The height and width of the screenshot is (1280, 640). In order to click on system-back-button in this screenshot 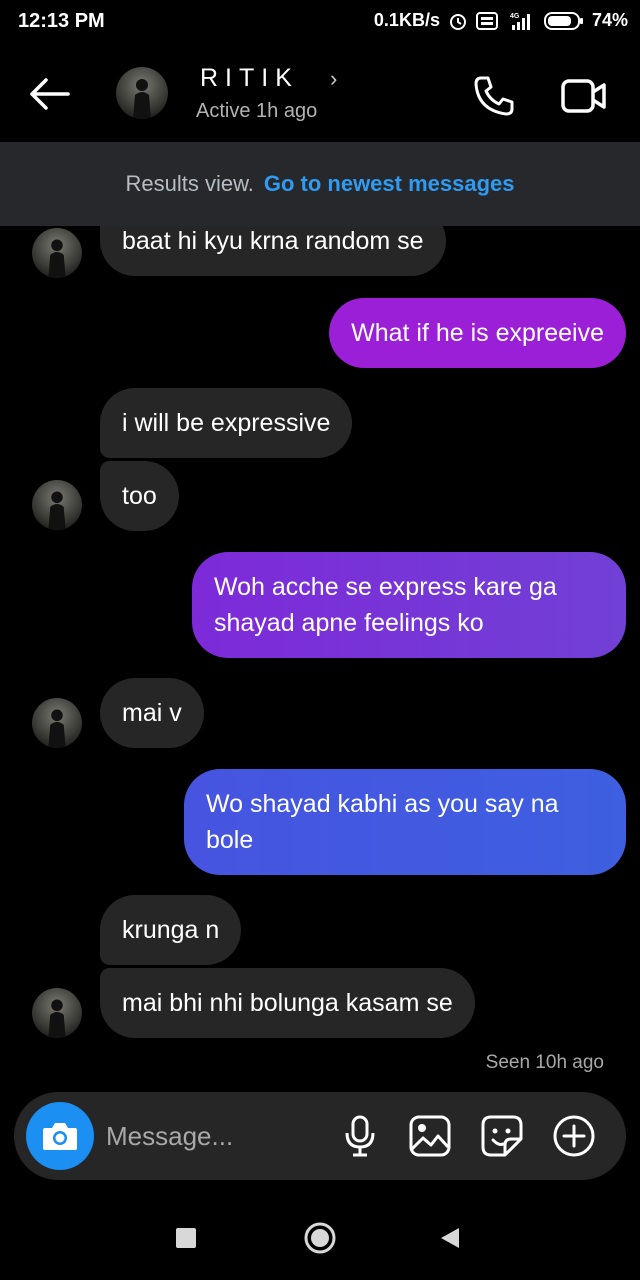, I will do `click(450, 1238)`.